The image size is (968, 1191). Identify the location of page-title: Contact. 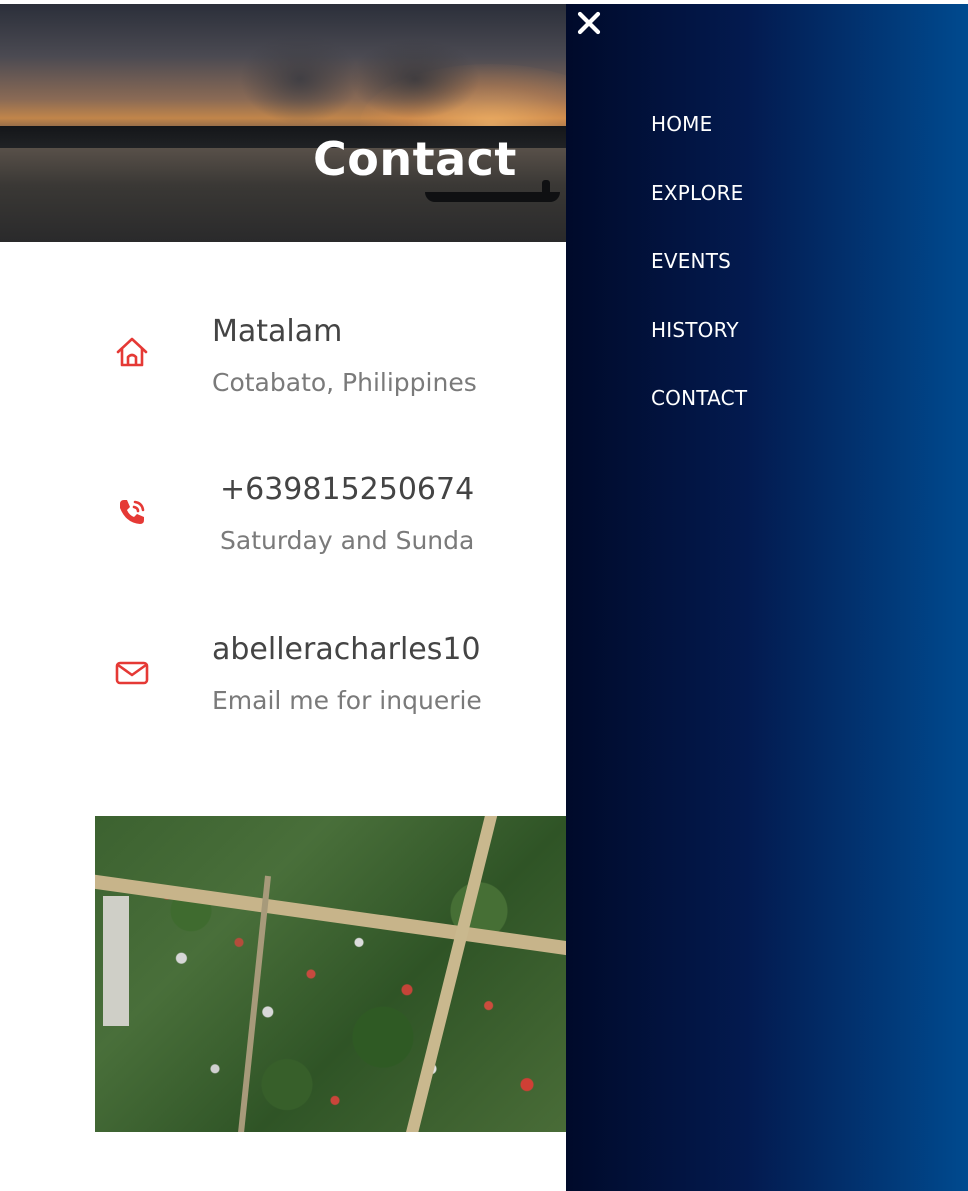
(415, 159).